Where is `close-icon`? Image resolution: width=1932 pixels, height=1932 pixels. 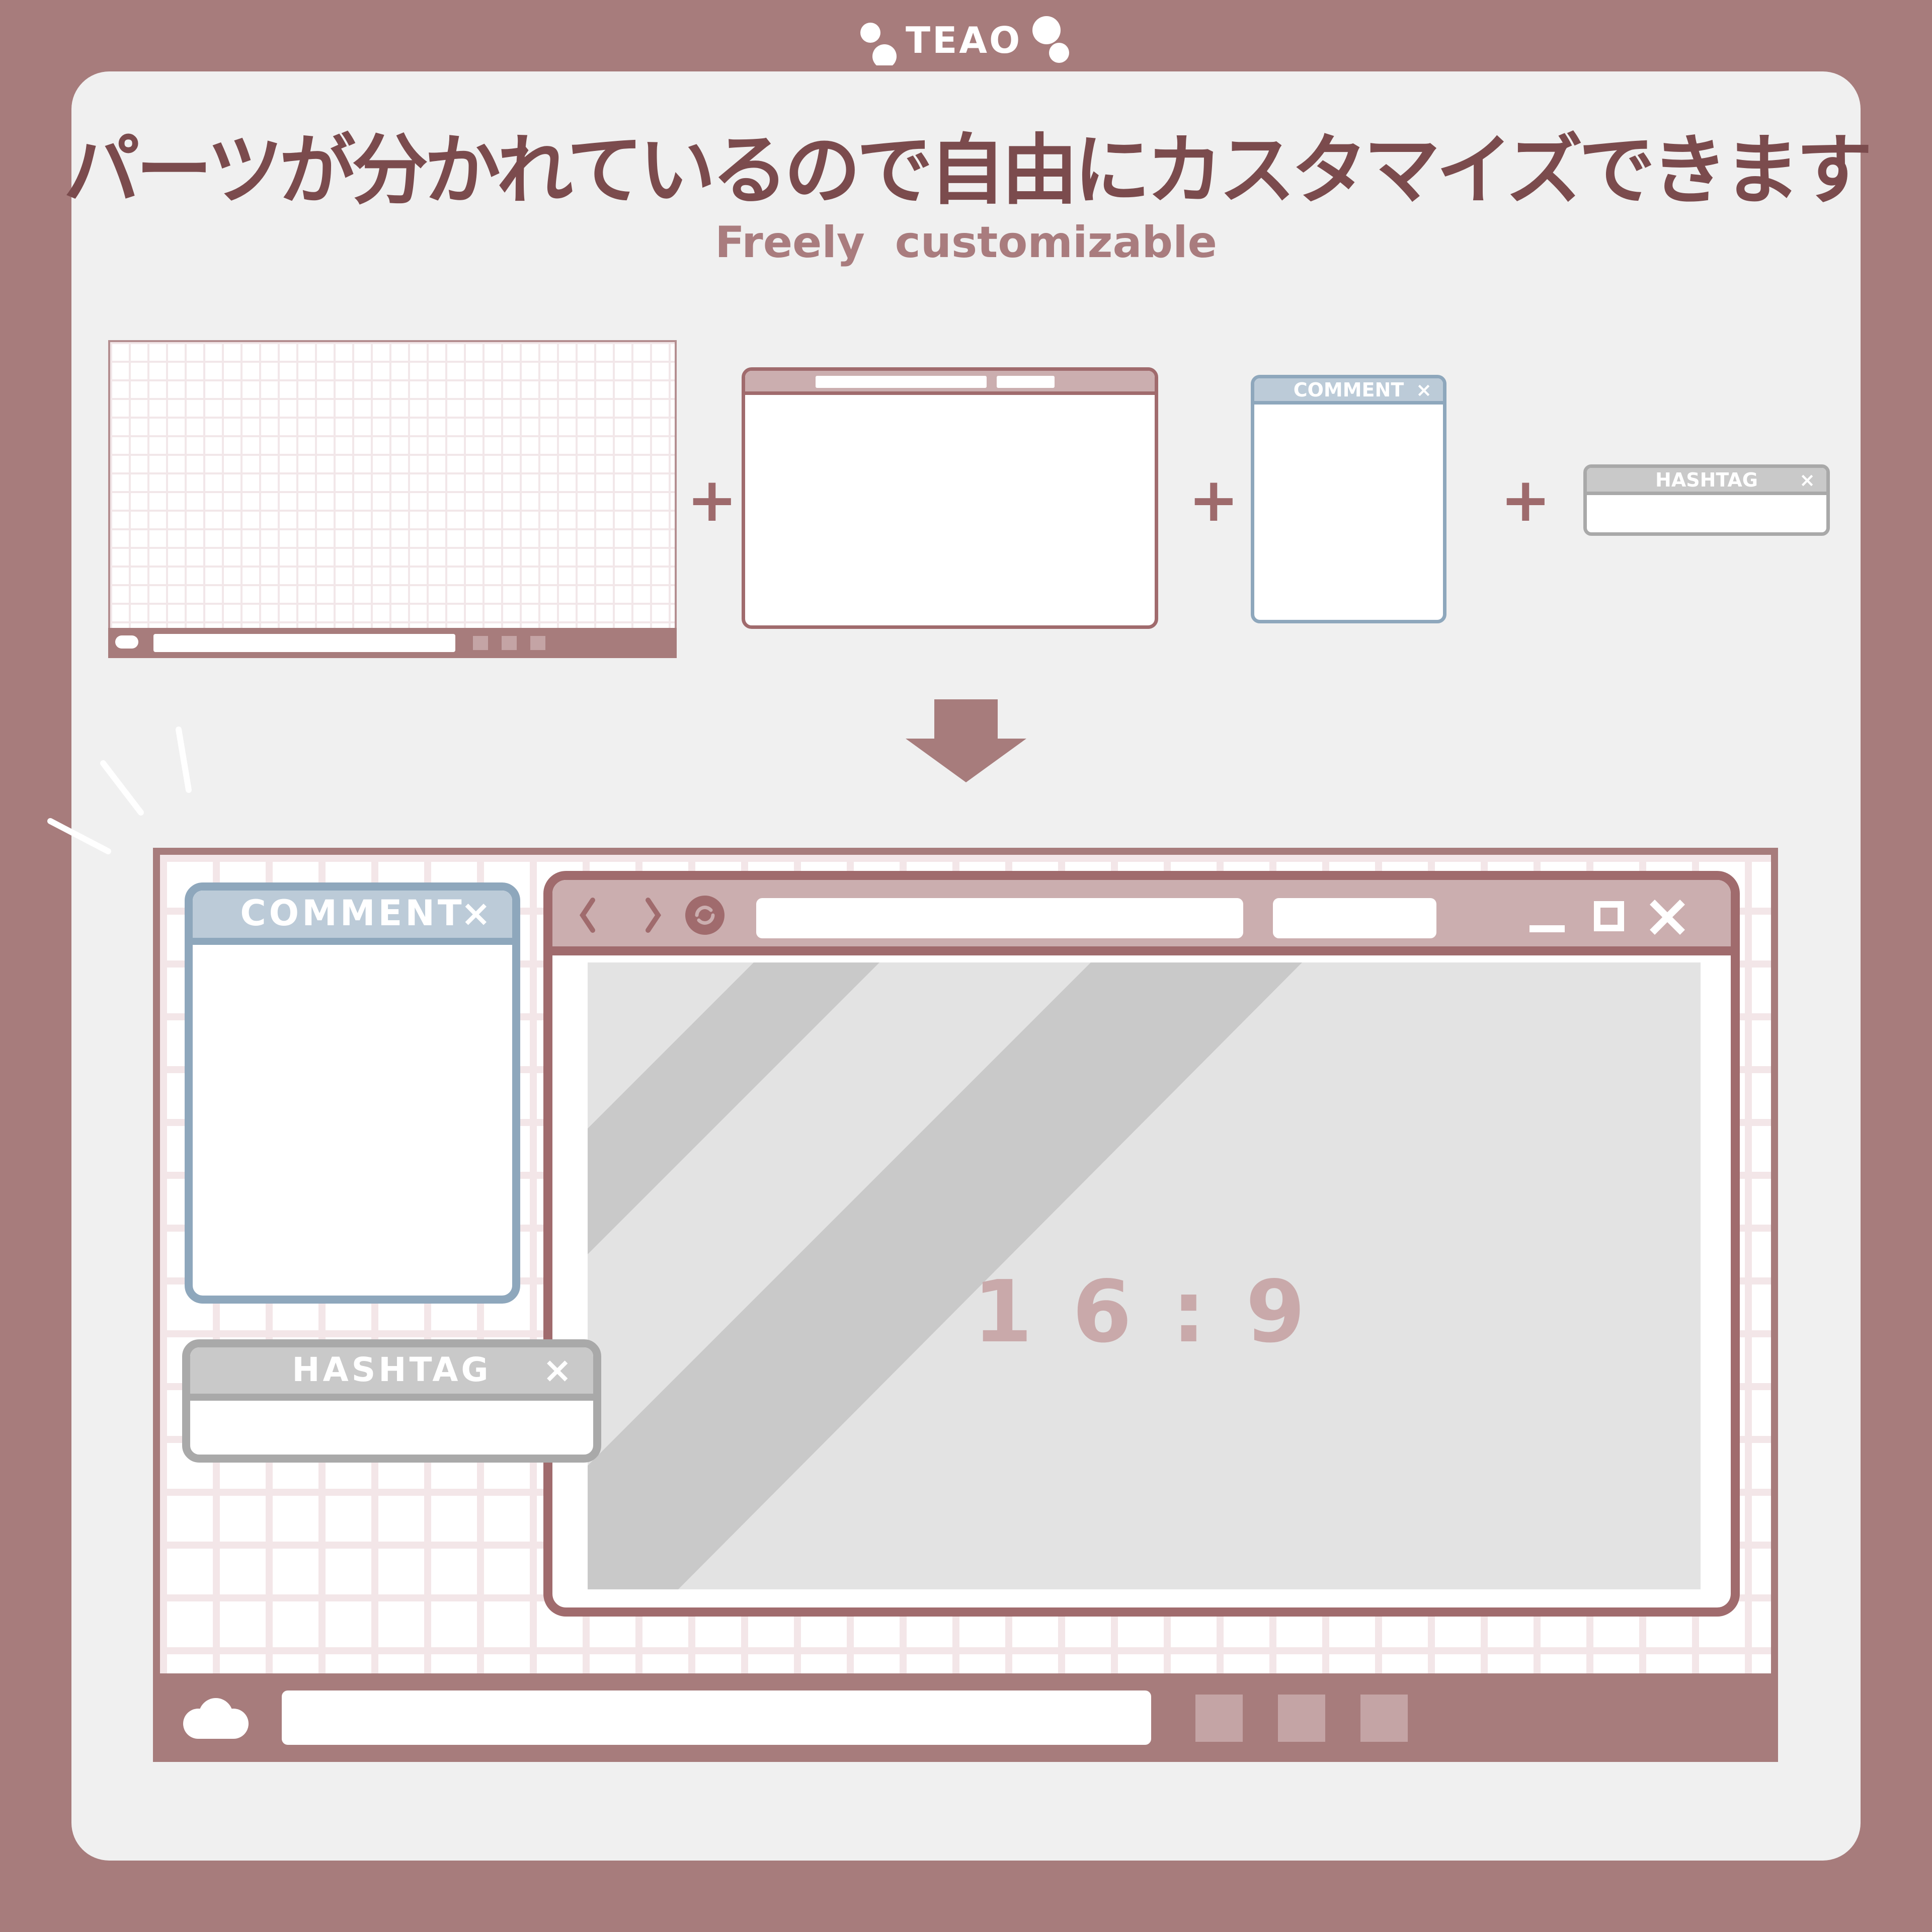 close-icon is located at coordinates (1667, 917).